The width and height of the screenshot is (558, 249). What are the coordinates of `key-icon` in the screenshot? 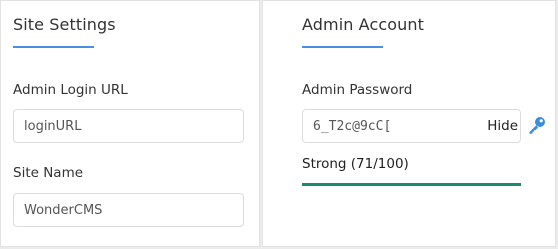 It's located at (537, 125).